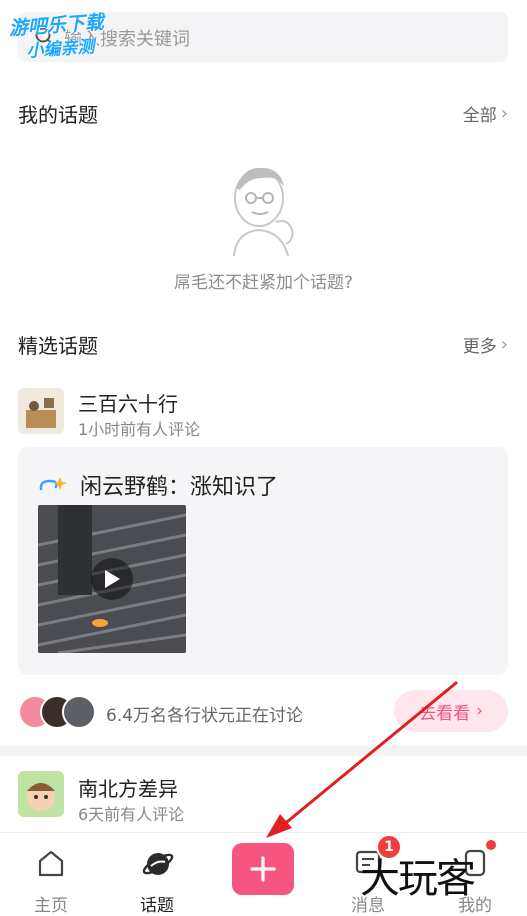  I want to click on my-topics-all-link: 全部 ›, so click(485, 113).